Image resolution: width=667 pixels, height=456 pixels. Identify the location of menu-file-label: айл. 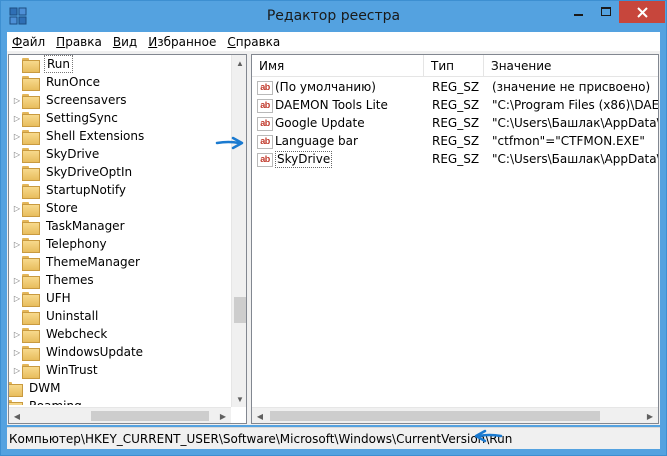
(34, 41).